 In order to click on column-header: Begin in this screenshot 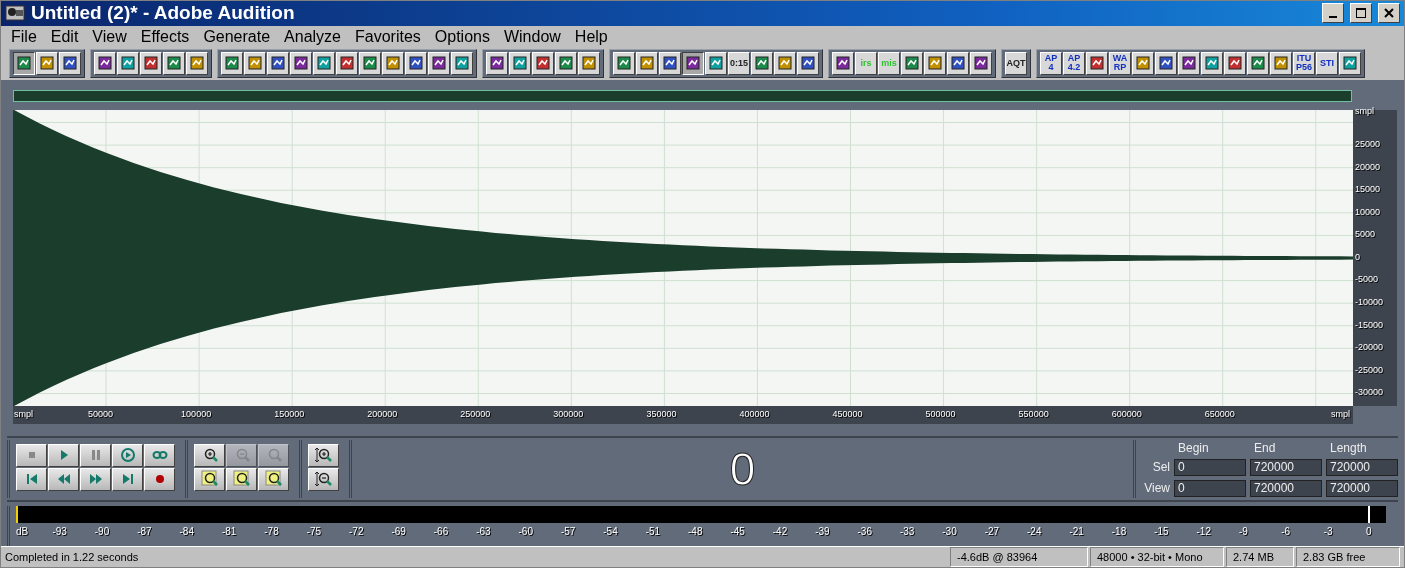, I will do `click(1193, 448)`.